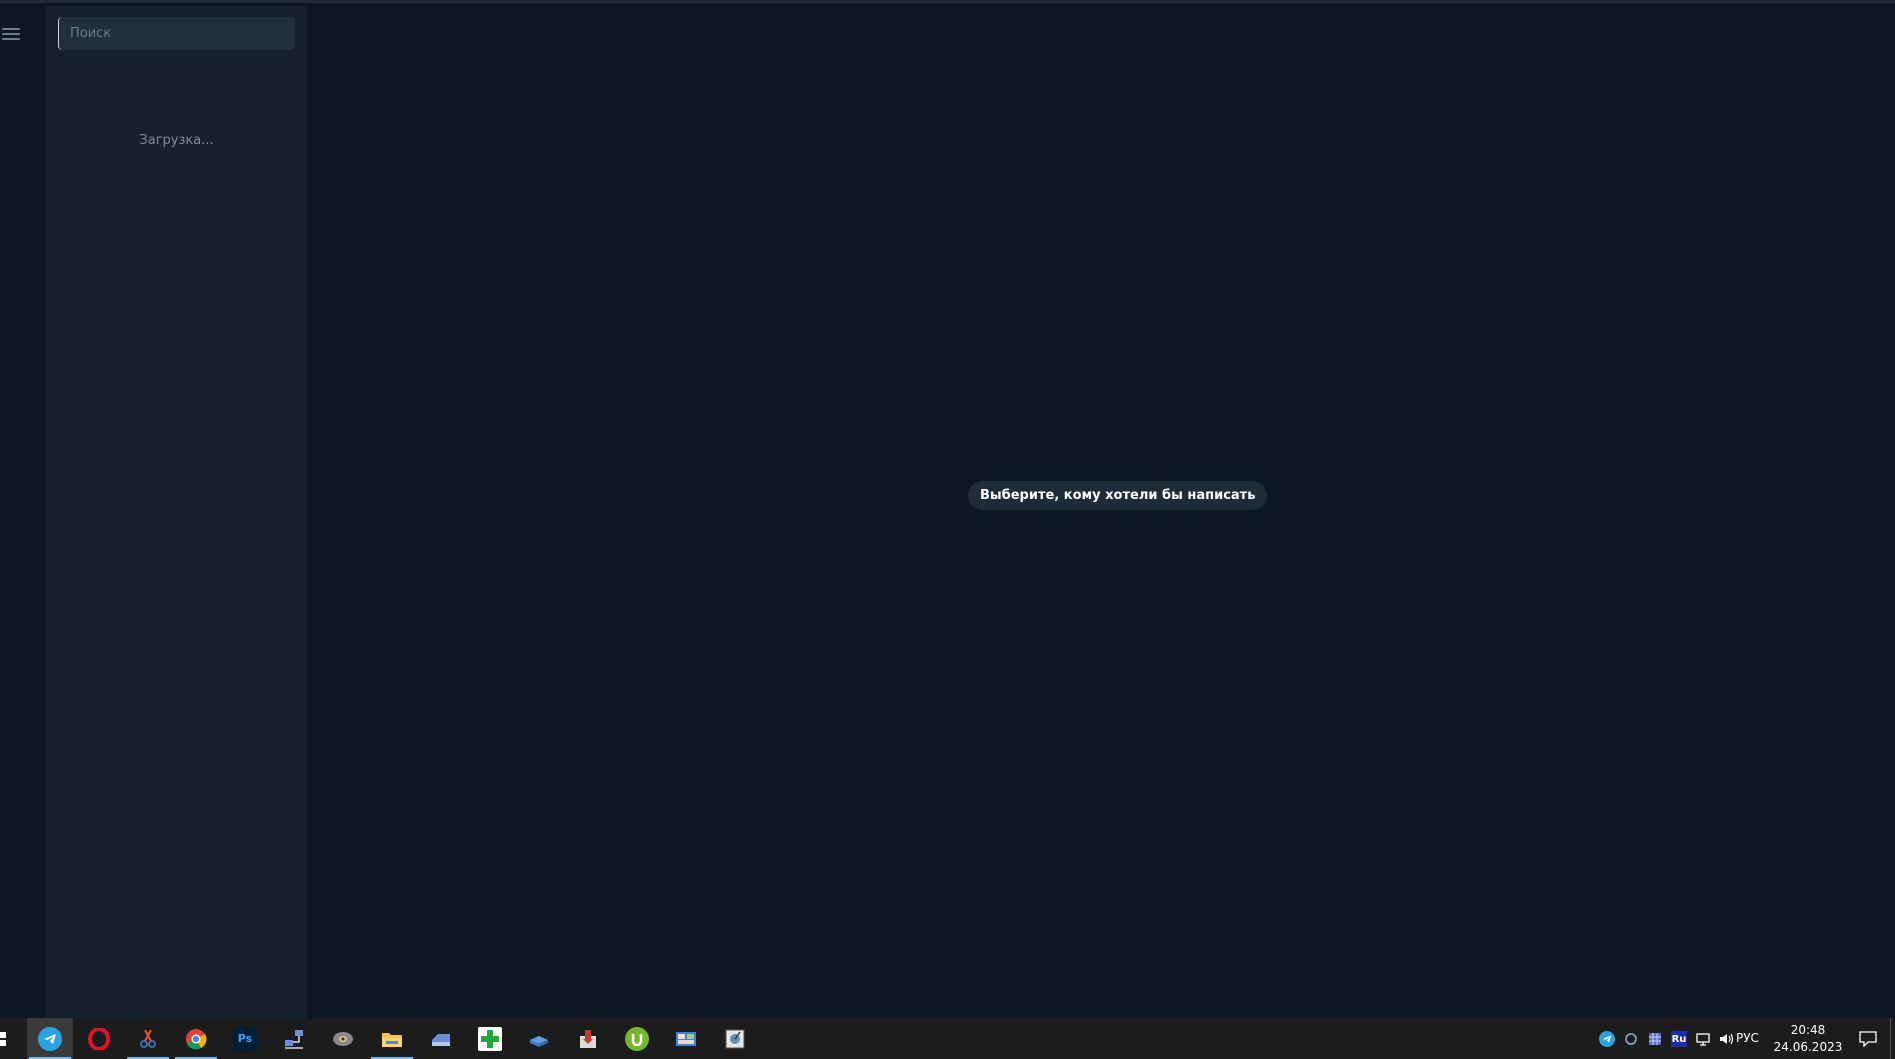 The height and width of the screenshot is (1059, 1895). I want to click on left-rail, so click(23, 513).